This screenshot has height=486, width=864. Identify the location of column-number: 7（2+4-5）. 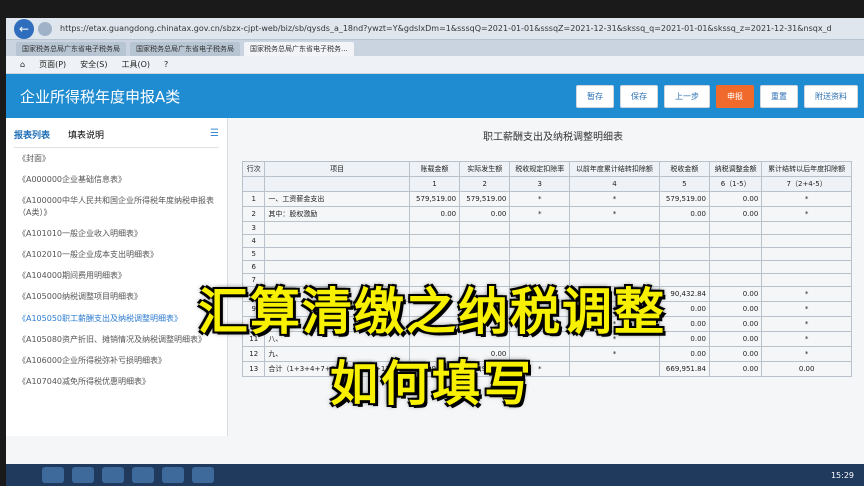
(806, 184).